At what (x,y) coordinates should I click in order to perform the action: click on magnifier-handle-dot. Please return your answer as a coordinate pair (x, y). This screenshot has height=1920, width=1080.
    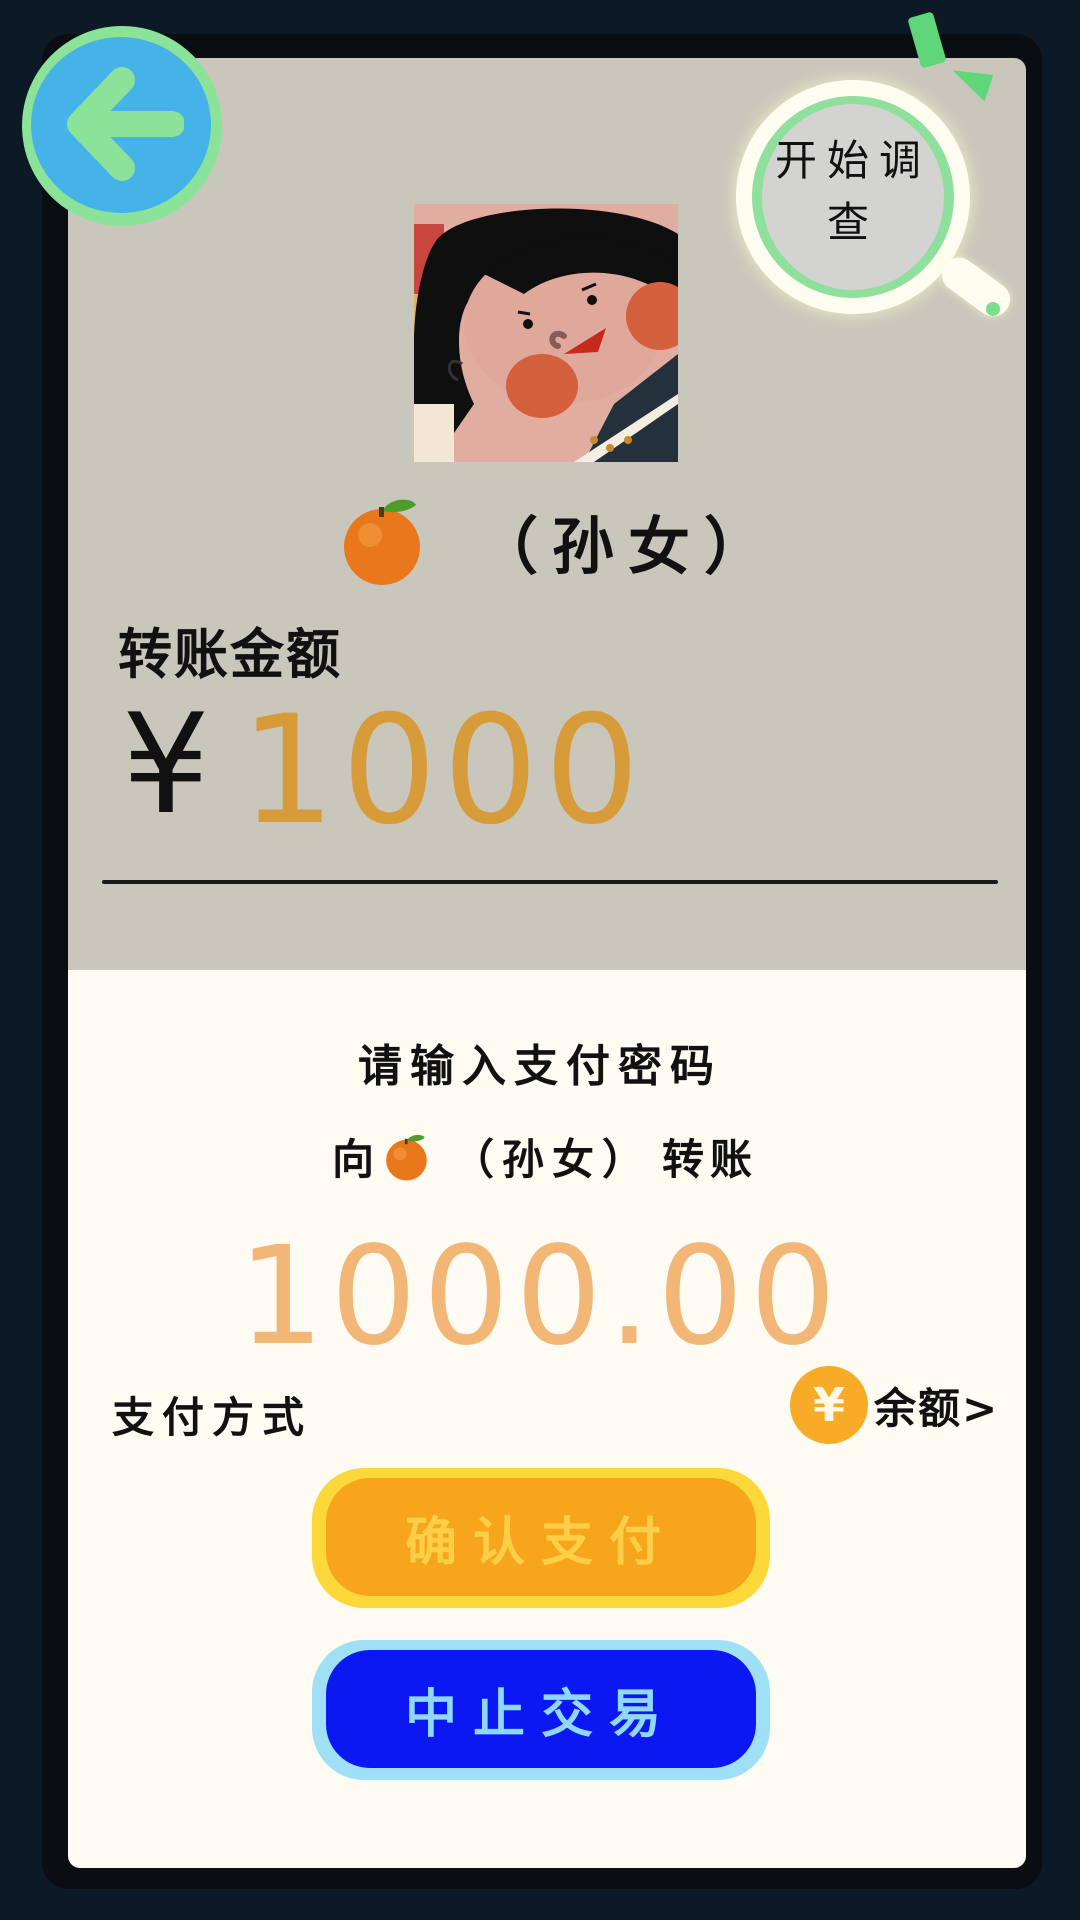
    Looking at the image, I should click on (993, 309).